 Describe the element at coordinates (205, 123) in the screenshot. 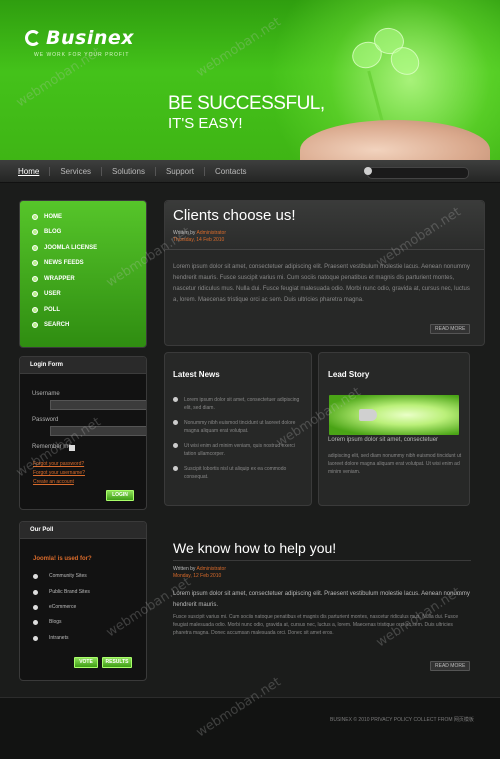

I see `slogan-line-2: IT'S EASY!` at that location.